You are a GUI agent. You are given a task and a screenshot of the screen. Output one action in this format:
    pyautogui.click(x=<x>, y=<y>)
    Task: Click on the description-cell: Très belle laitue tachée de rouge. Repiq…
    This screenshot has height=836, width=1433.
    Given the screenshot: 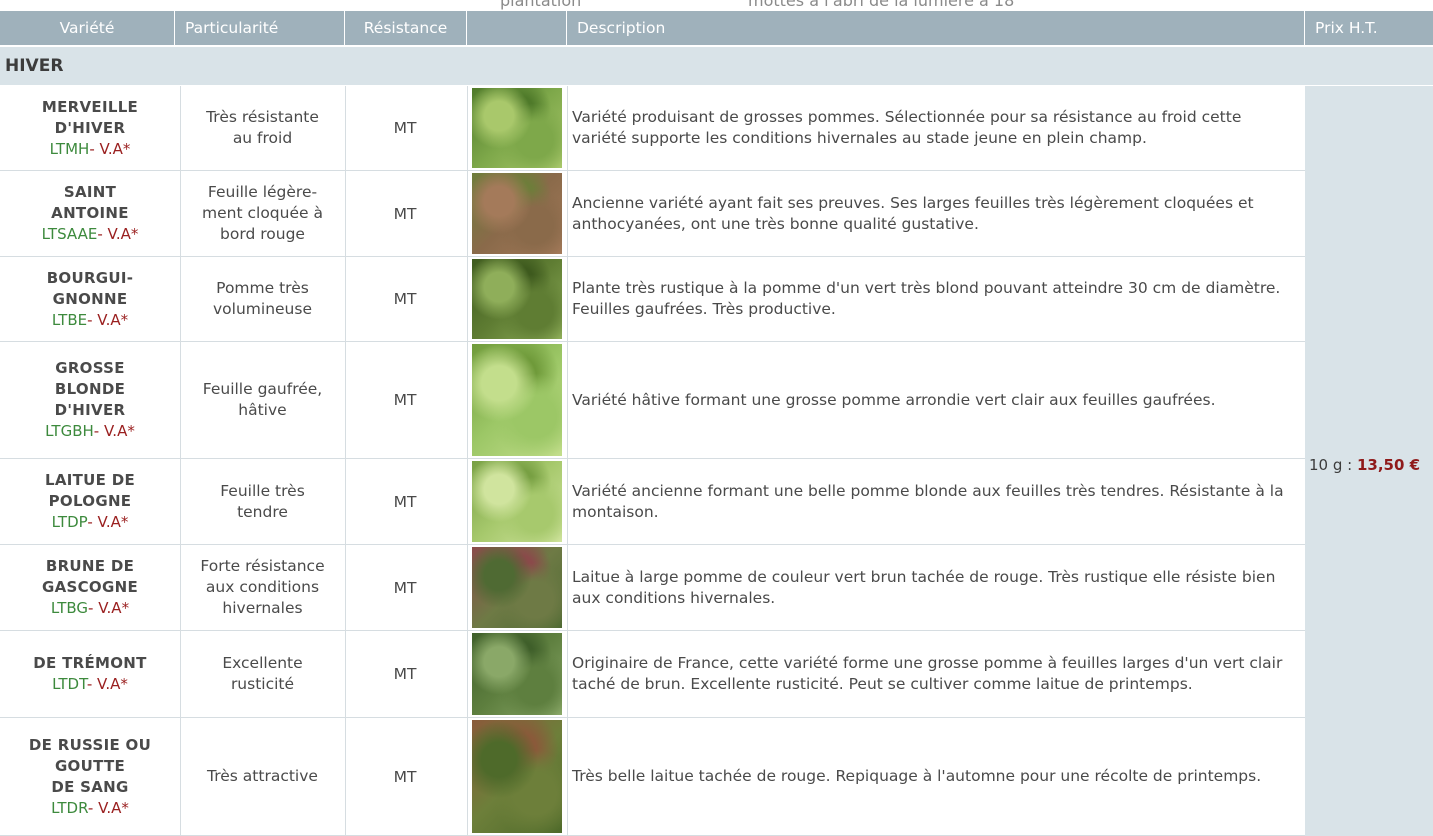 What is the action you would take?
    pyautogui.click(x=917, y=776)
    